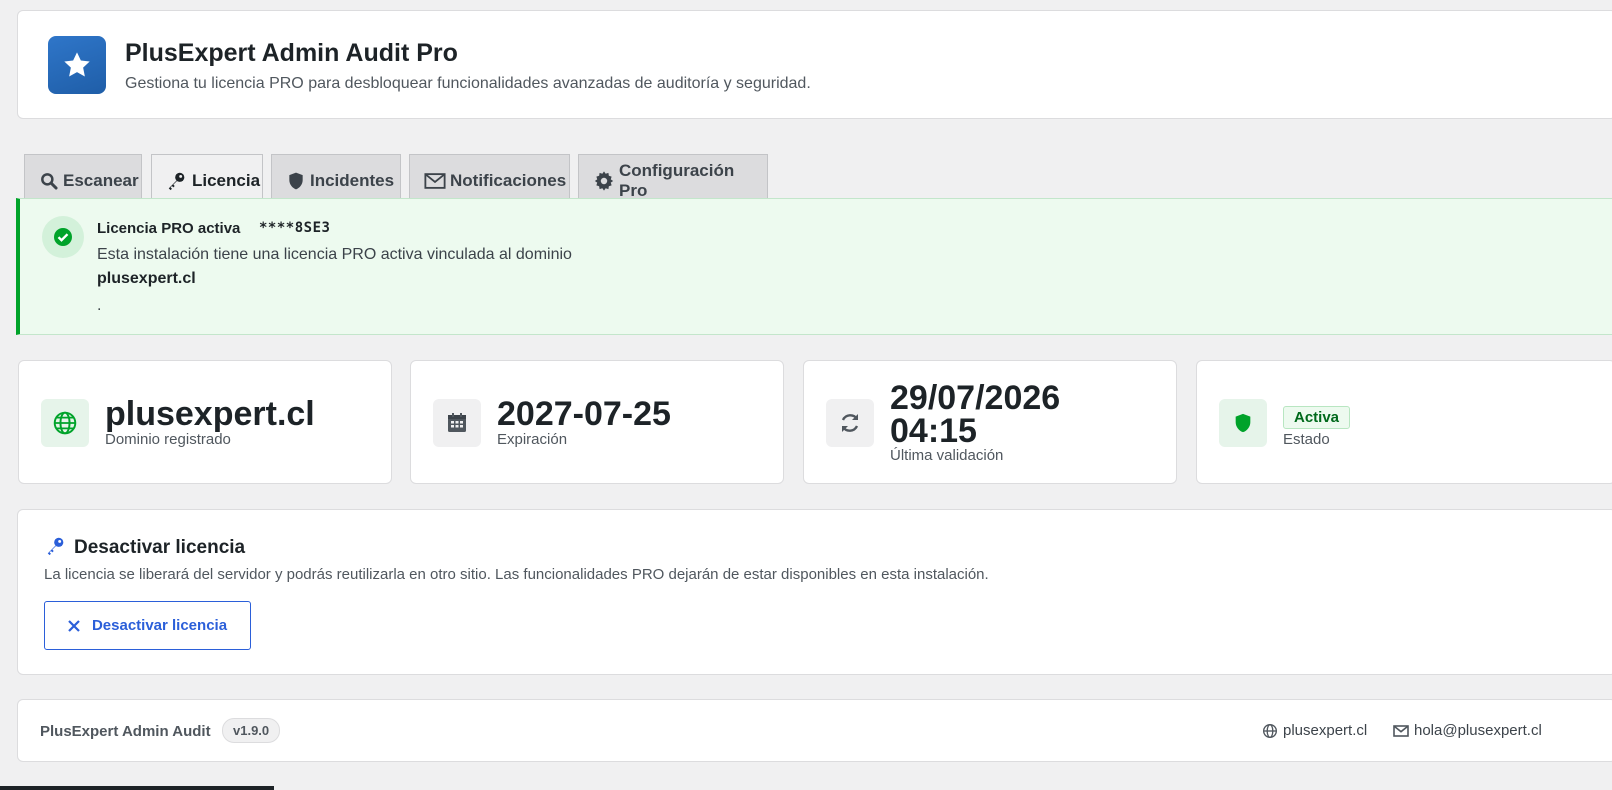  Describe the element at coordinates (1317, 417) in the screenshot. I see `status-badge: Activa` at that location.